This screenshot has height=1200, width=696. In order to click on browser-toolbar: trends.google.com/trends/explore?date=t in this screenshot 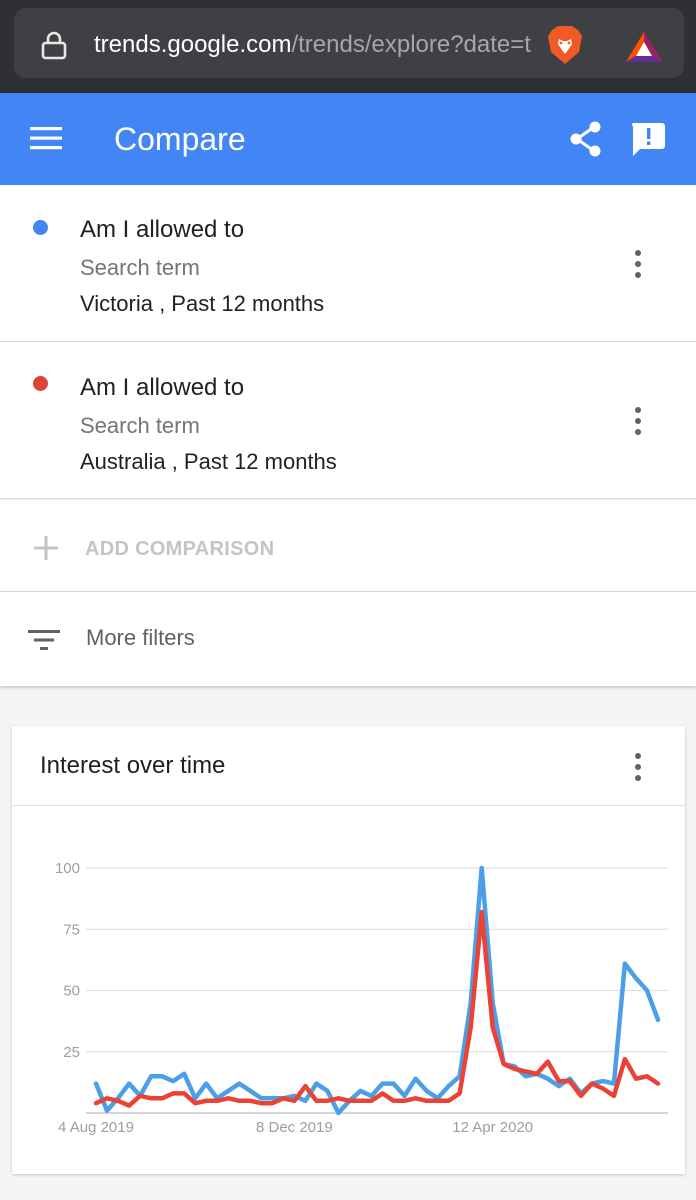, I will do `click(348, 46)`.